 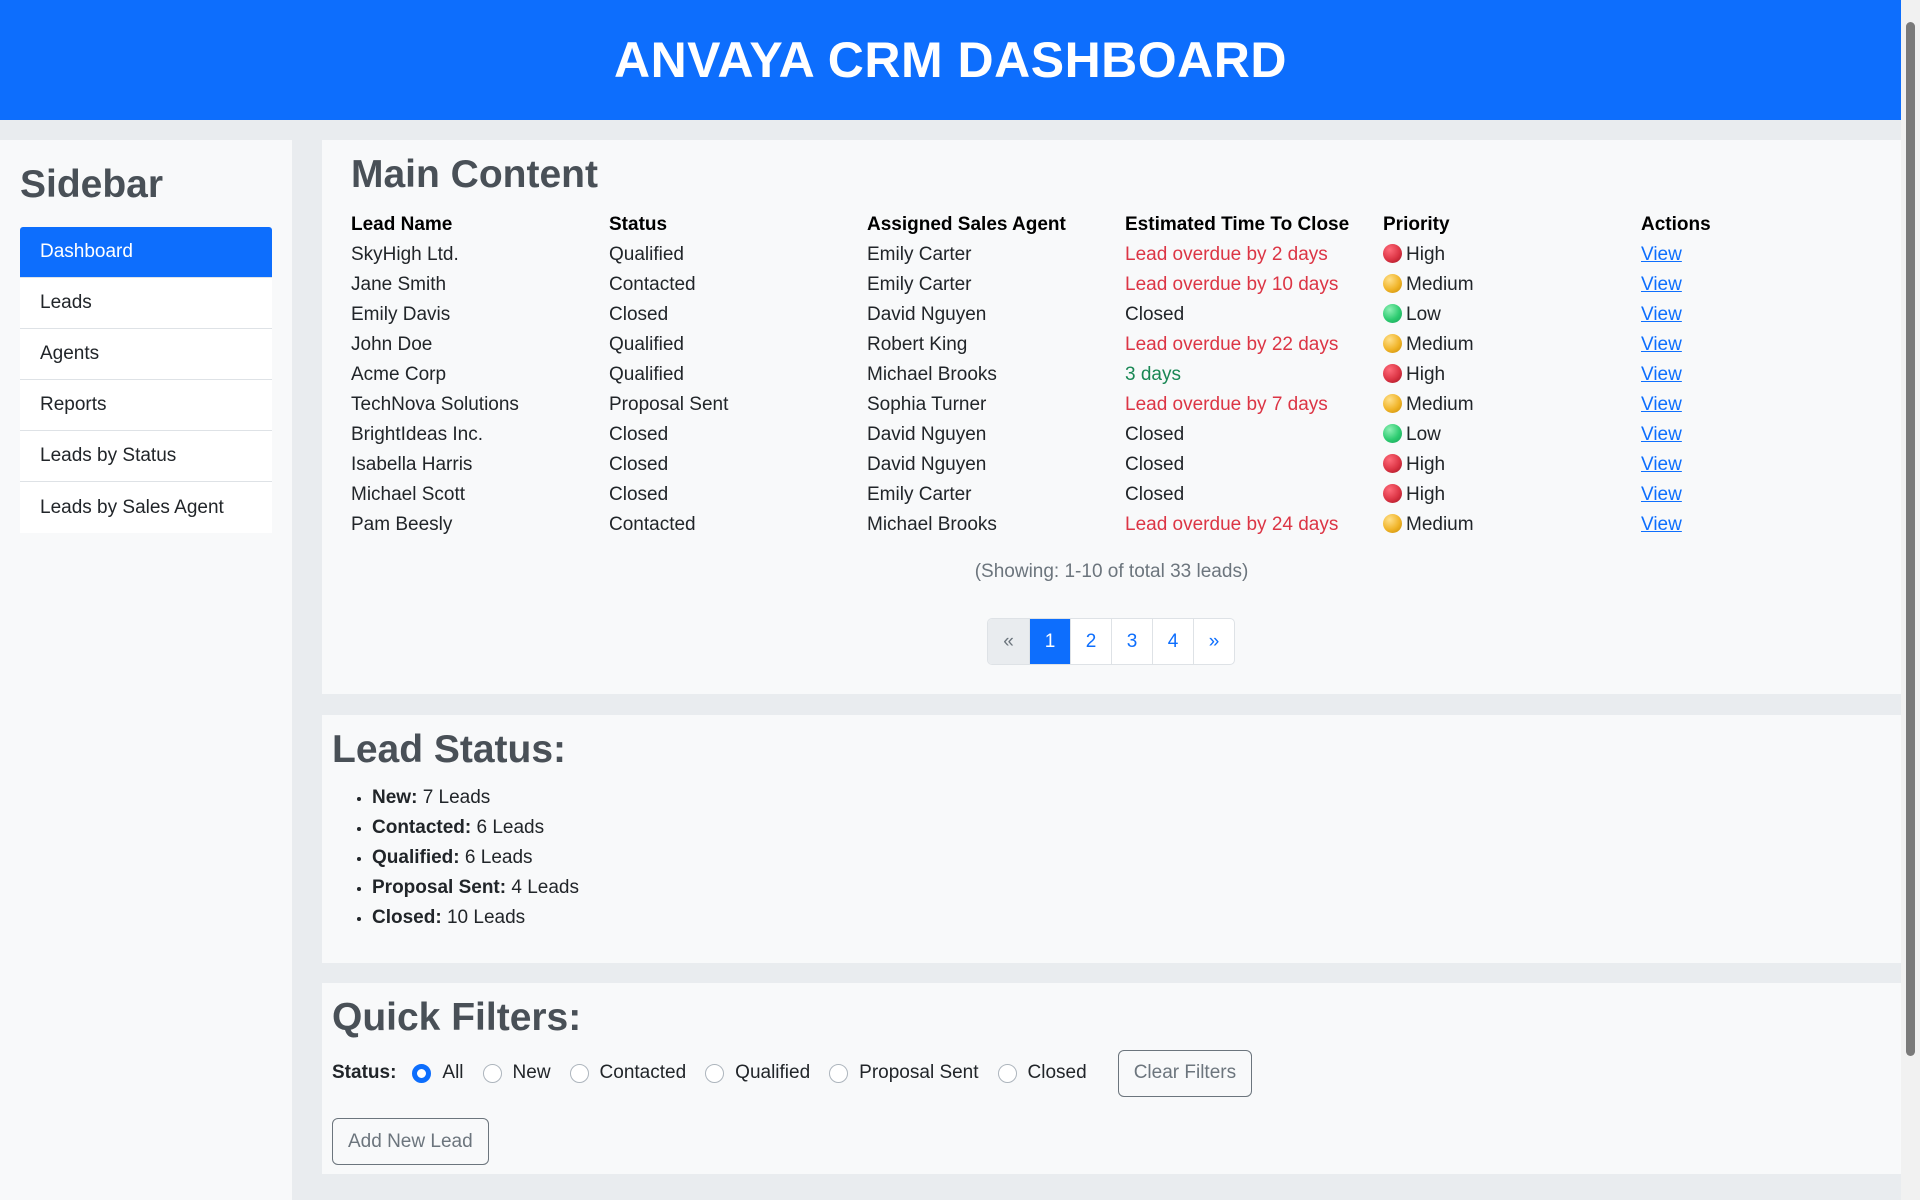 I want to click on column-header-actions: Actions, so click(x=1676, y=224).